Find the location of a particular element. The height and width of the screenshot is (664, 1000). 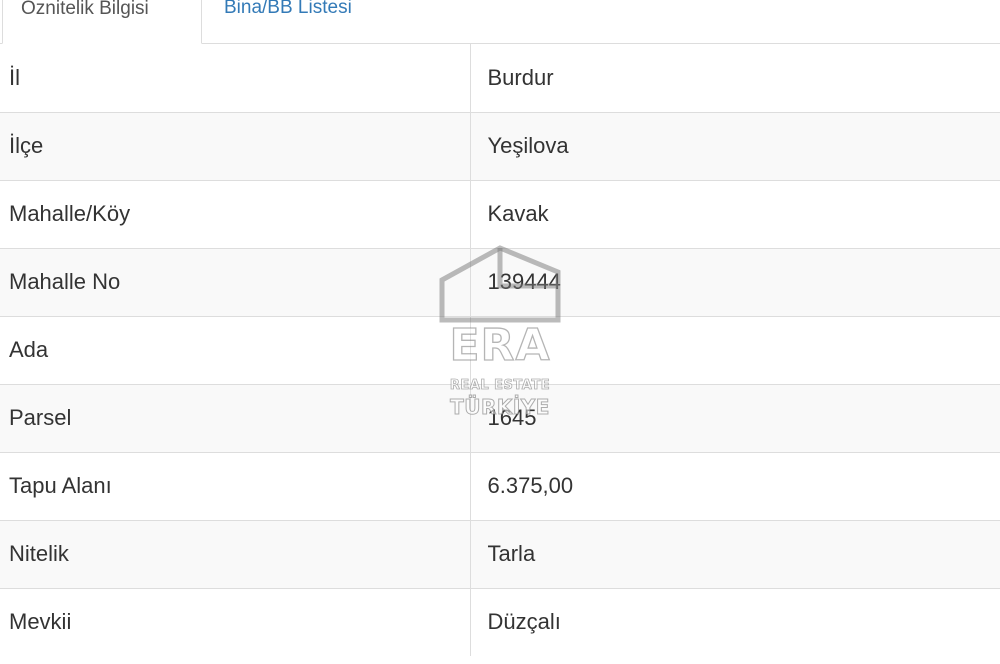

table-row: İlçe Yeşilova is located at coordinates (500, 145).